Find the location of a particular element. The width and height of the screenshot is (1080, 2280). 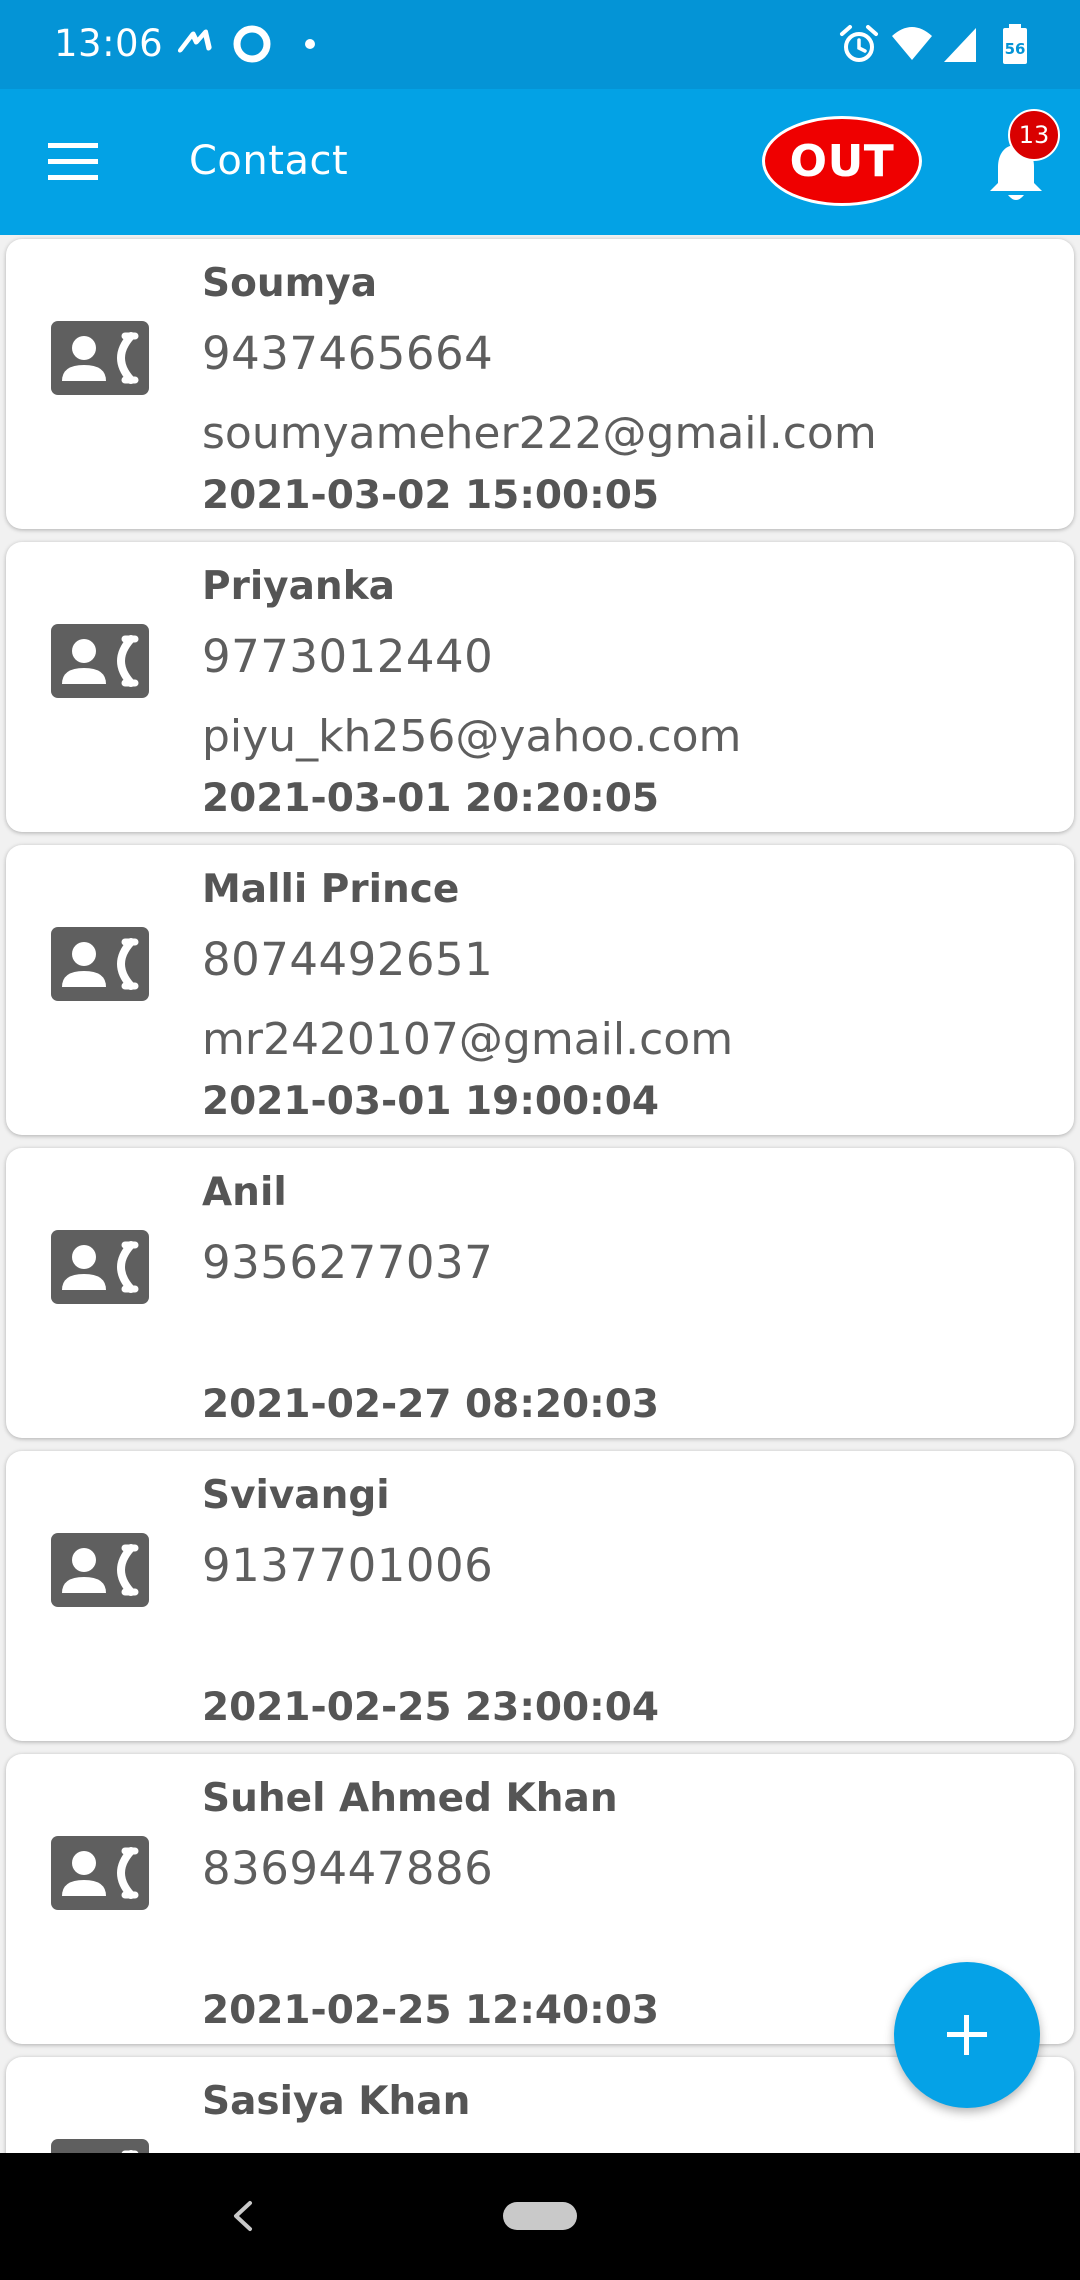

alarm-icon is located at coordinates (859, 43).